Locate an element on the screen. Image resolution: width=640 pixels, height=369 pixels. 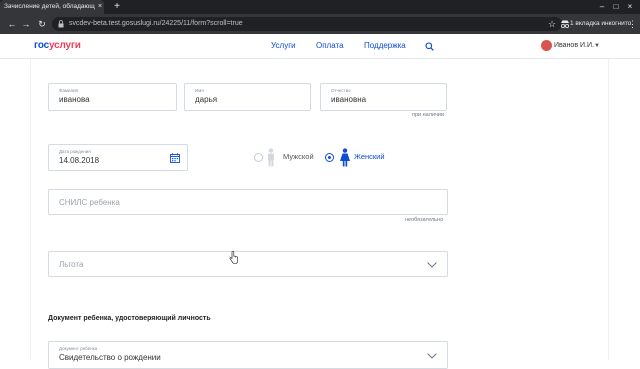
incognito-icon is located at coordinates (565, 24).